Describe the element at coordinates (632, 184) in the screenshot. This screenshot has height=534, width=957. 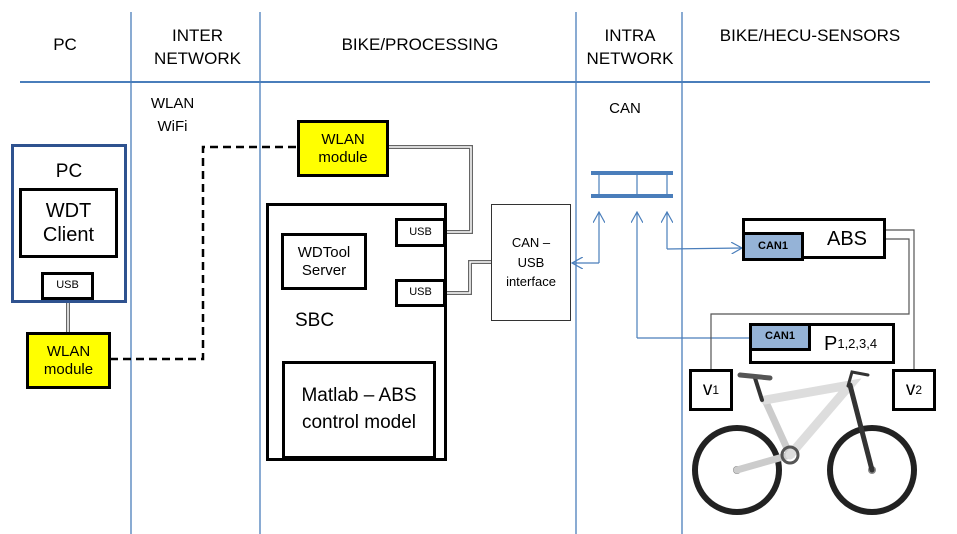
I see `can-bus` at that location.